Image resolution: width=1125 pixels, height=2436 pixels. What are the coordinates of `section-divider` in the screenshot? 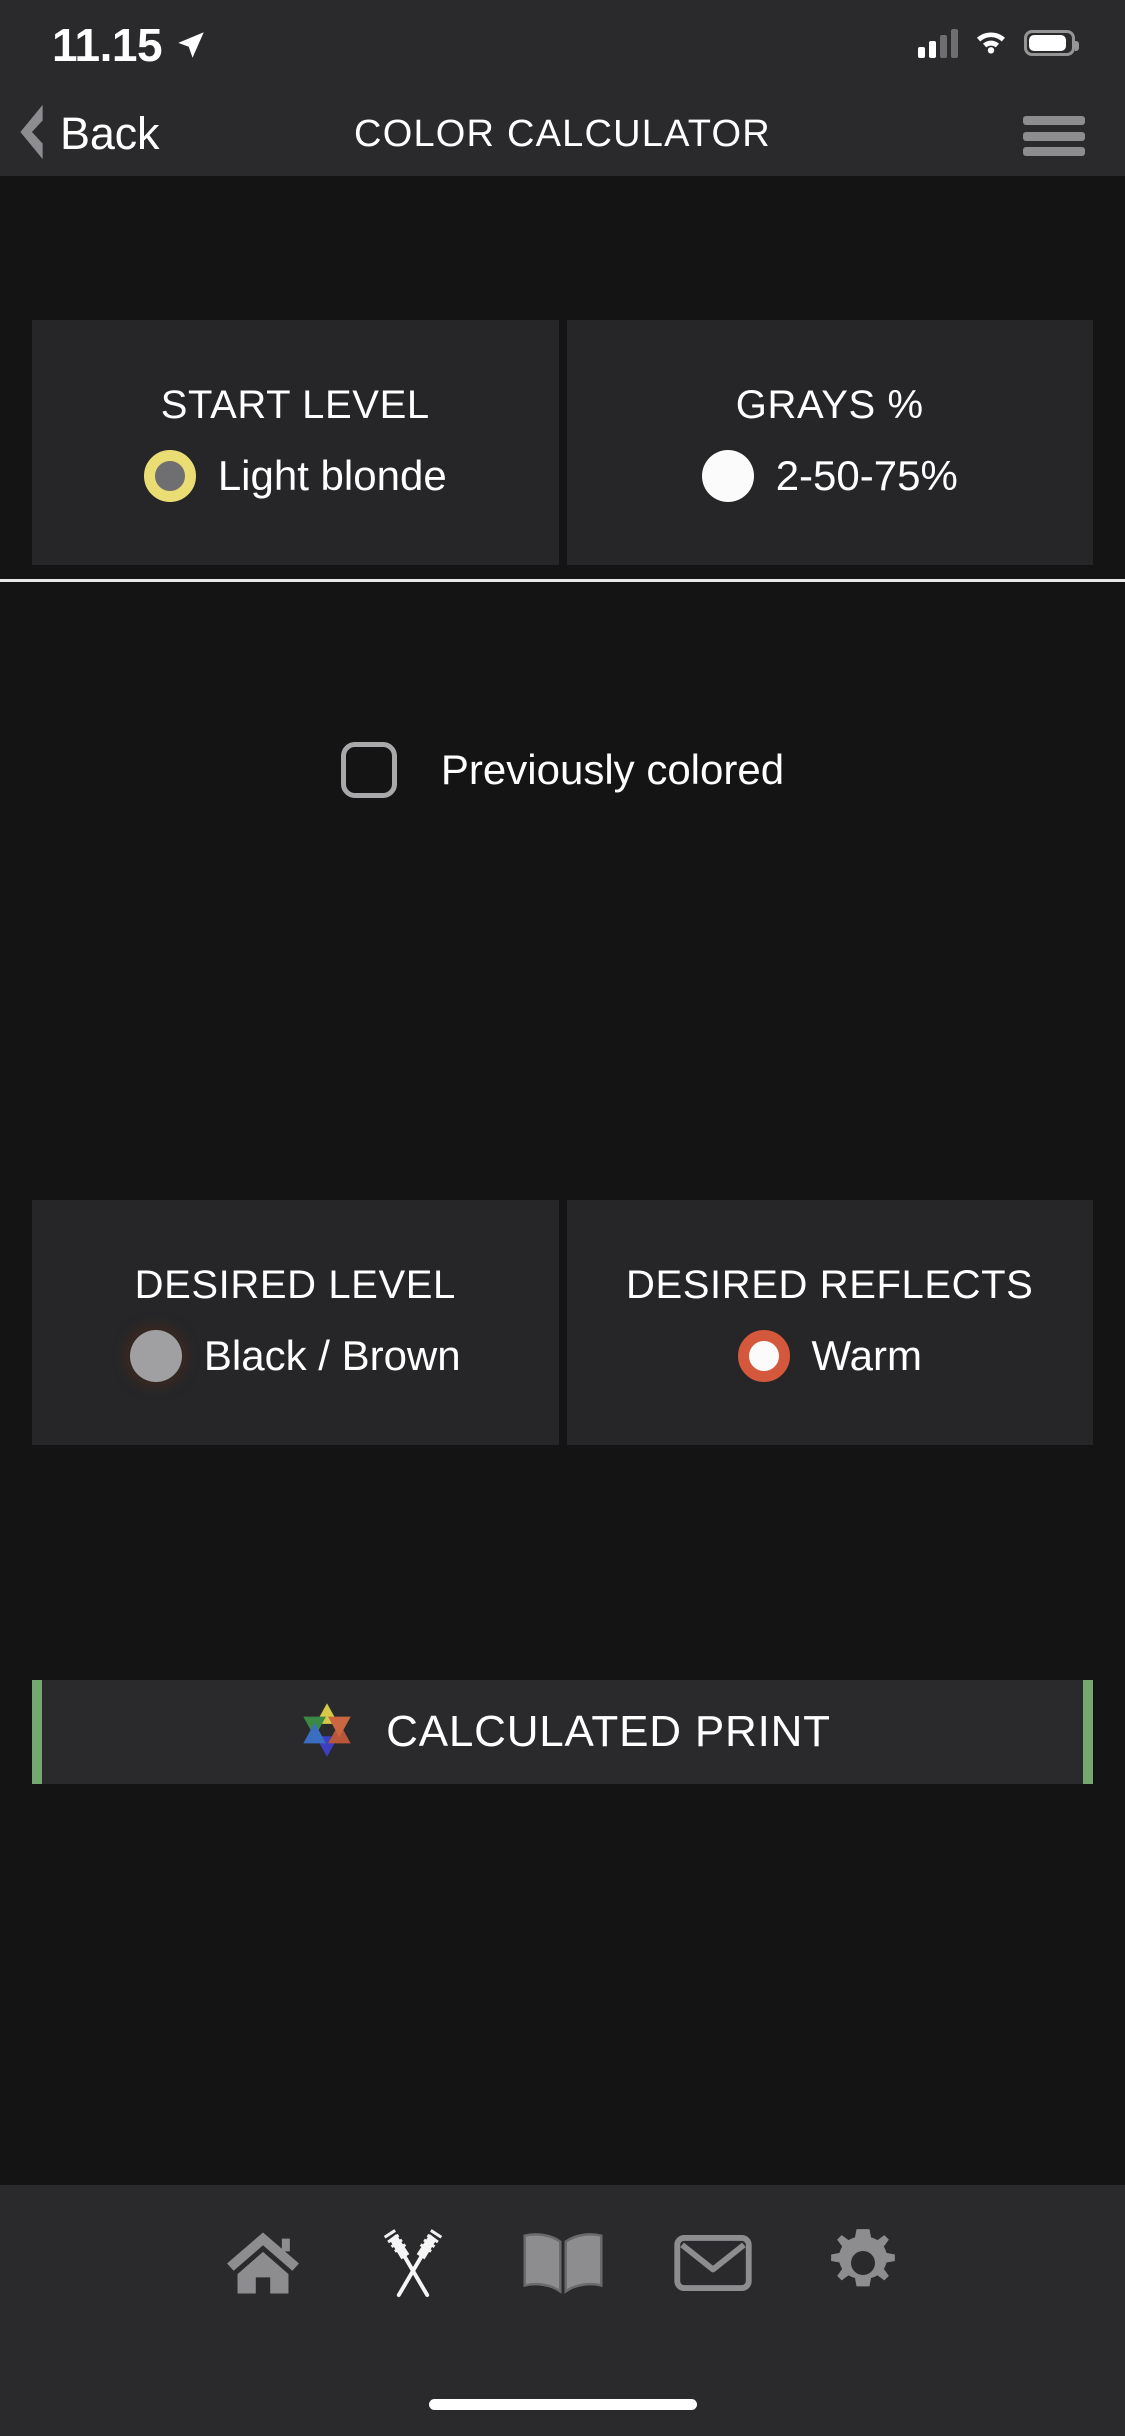 It's located at (562, 580).